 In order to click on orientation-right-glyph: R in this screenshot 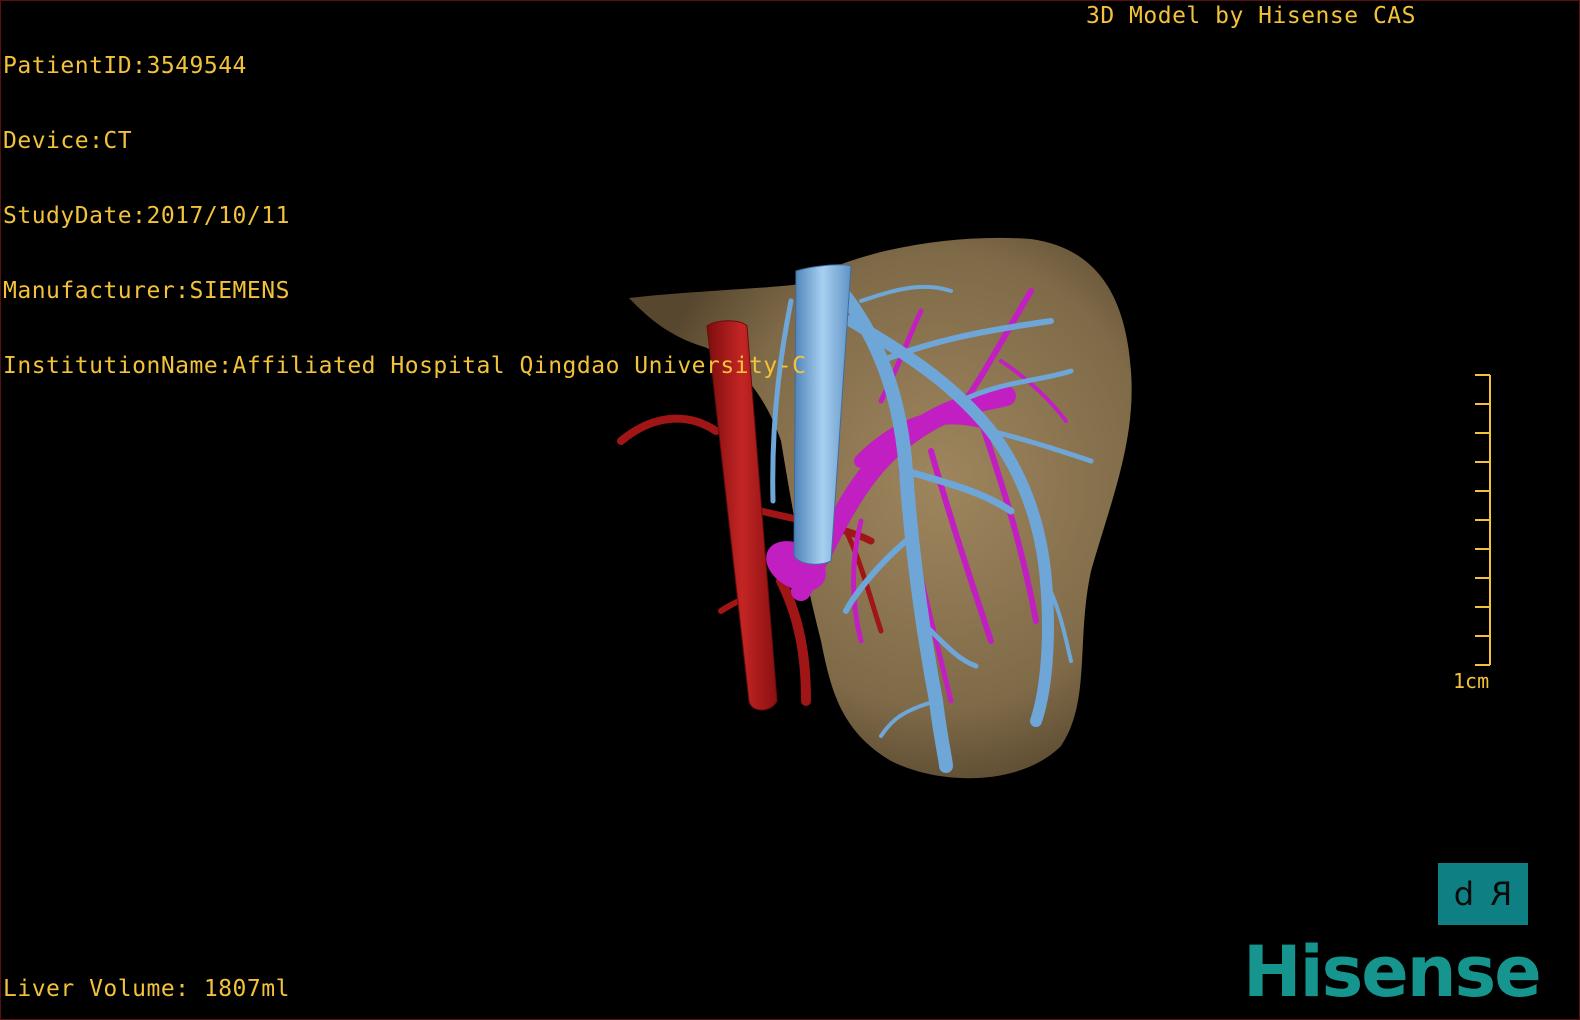, I will do `click(1501, 894)`.